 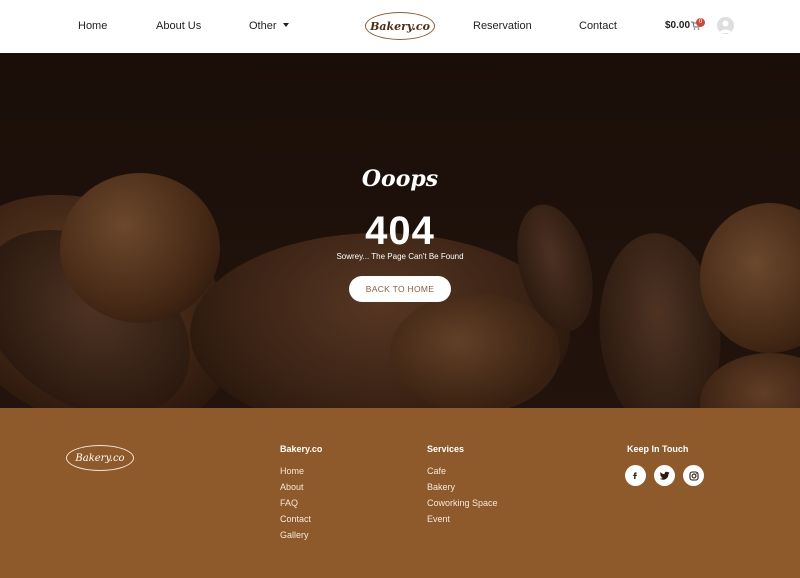 I want to click on footer-link-home: Home, so click(x=292, y=471).